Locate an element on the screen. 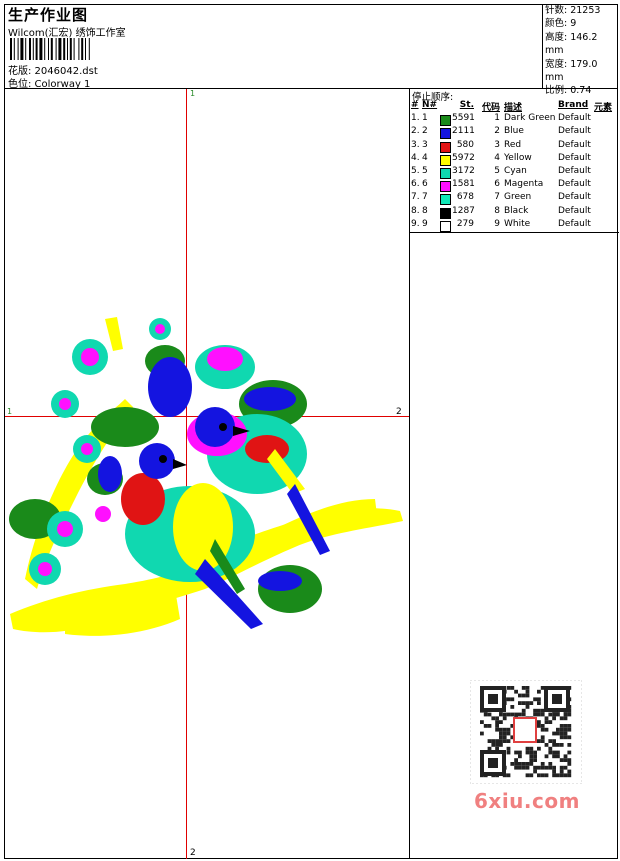 The height and width of the screenshot is (861, 620). color-row: 8. 8 1287 8 Black Default is located at coordinates (514, 212).